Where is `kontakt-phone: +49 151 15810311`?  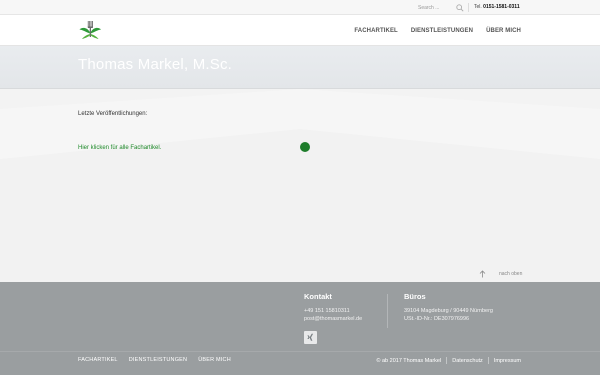
kontakt-phone: +49 151 15810311 is located at coordinates (333, 311).